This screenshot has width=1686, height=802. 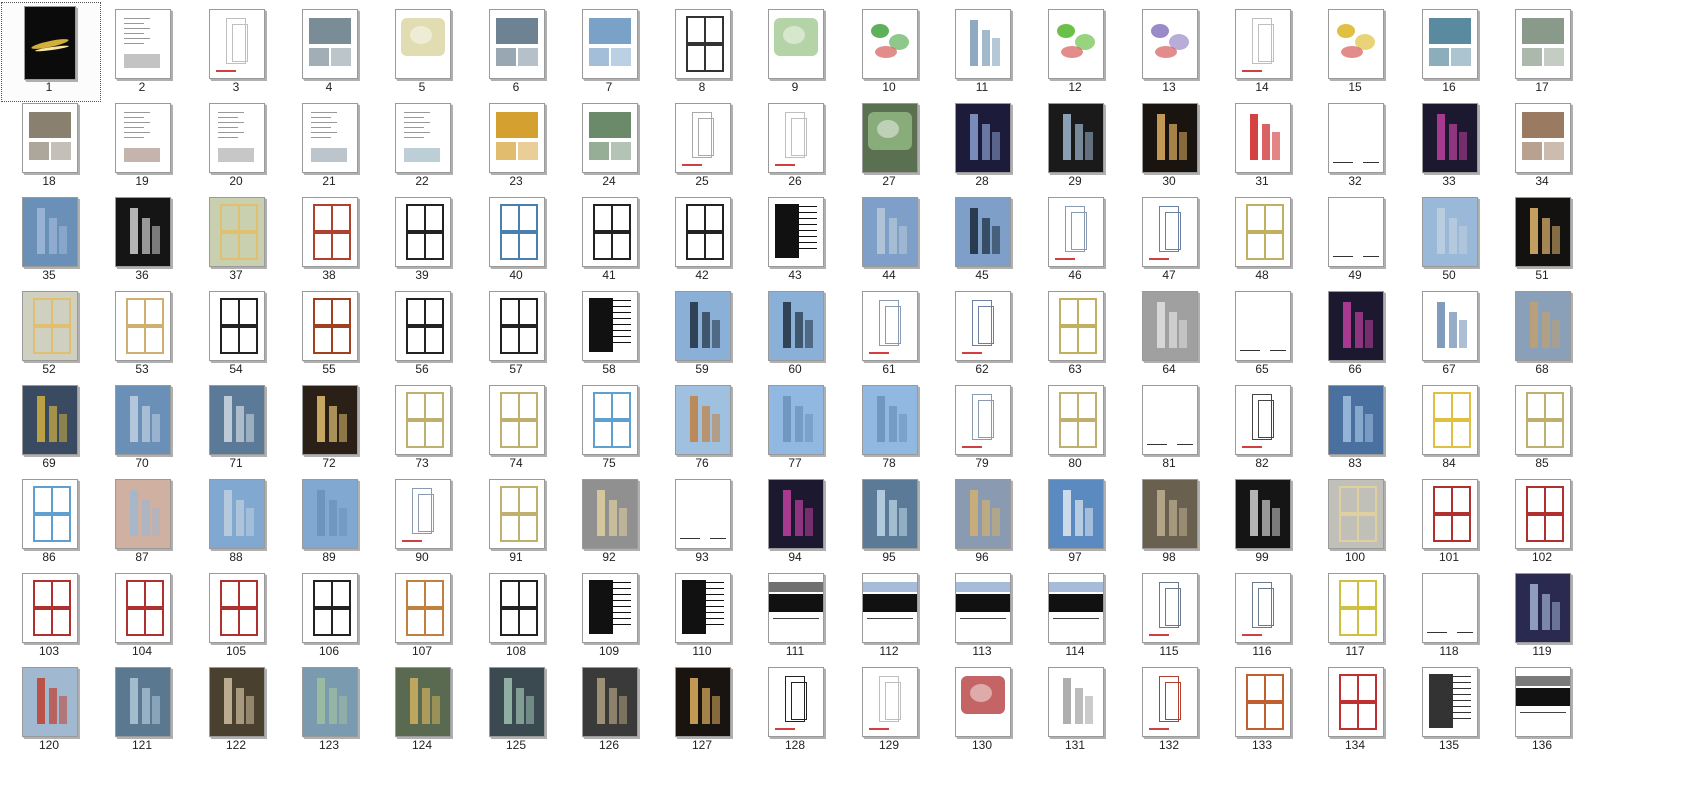 I want to click on page-thumbnail: 109, so click(x=609, y=614).